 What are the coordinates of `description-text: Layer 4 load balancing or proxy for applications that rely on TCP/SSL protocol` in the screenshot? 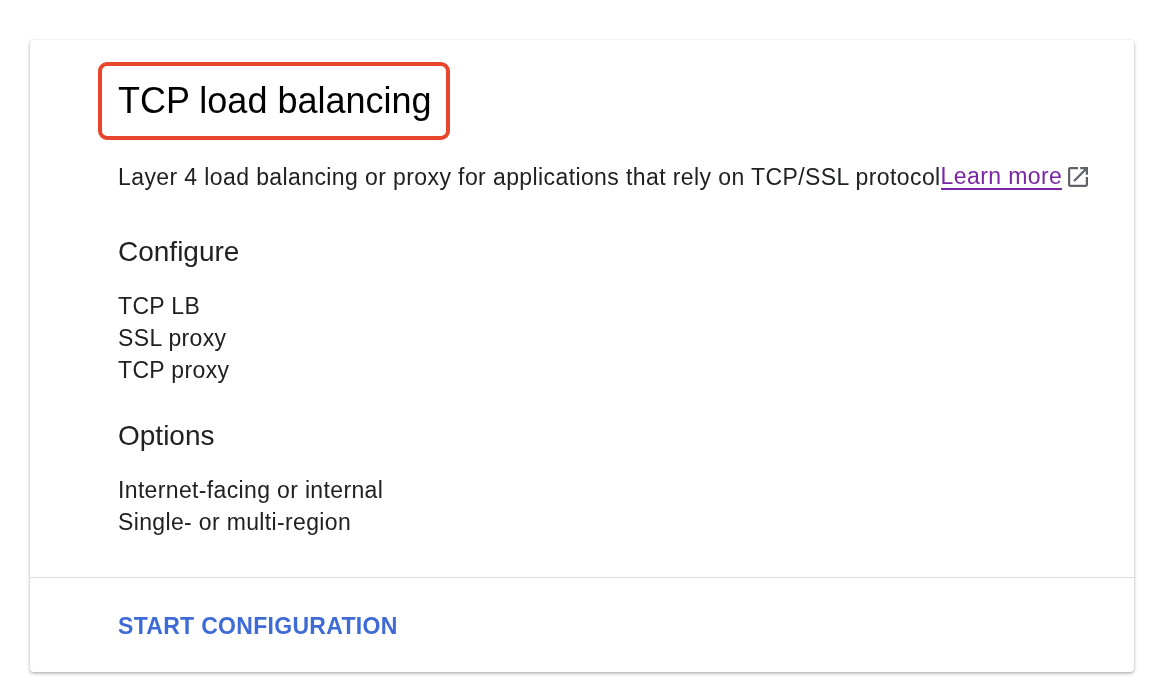 It's located at (529, 177).